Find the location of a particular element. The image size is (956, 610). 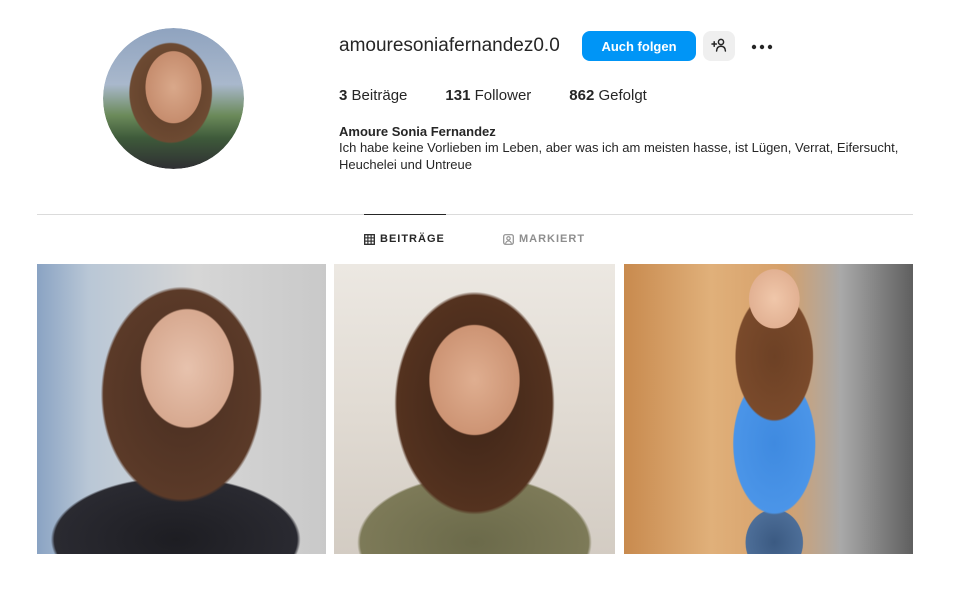

tab-tagged-label: MARKIERT is located at coordinates (552, 239).